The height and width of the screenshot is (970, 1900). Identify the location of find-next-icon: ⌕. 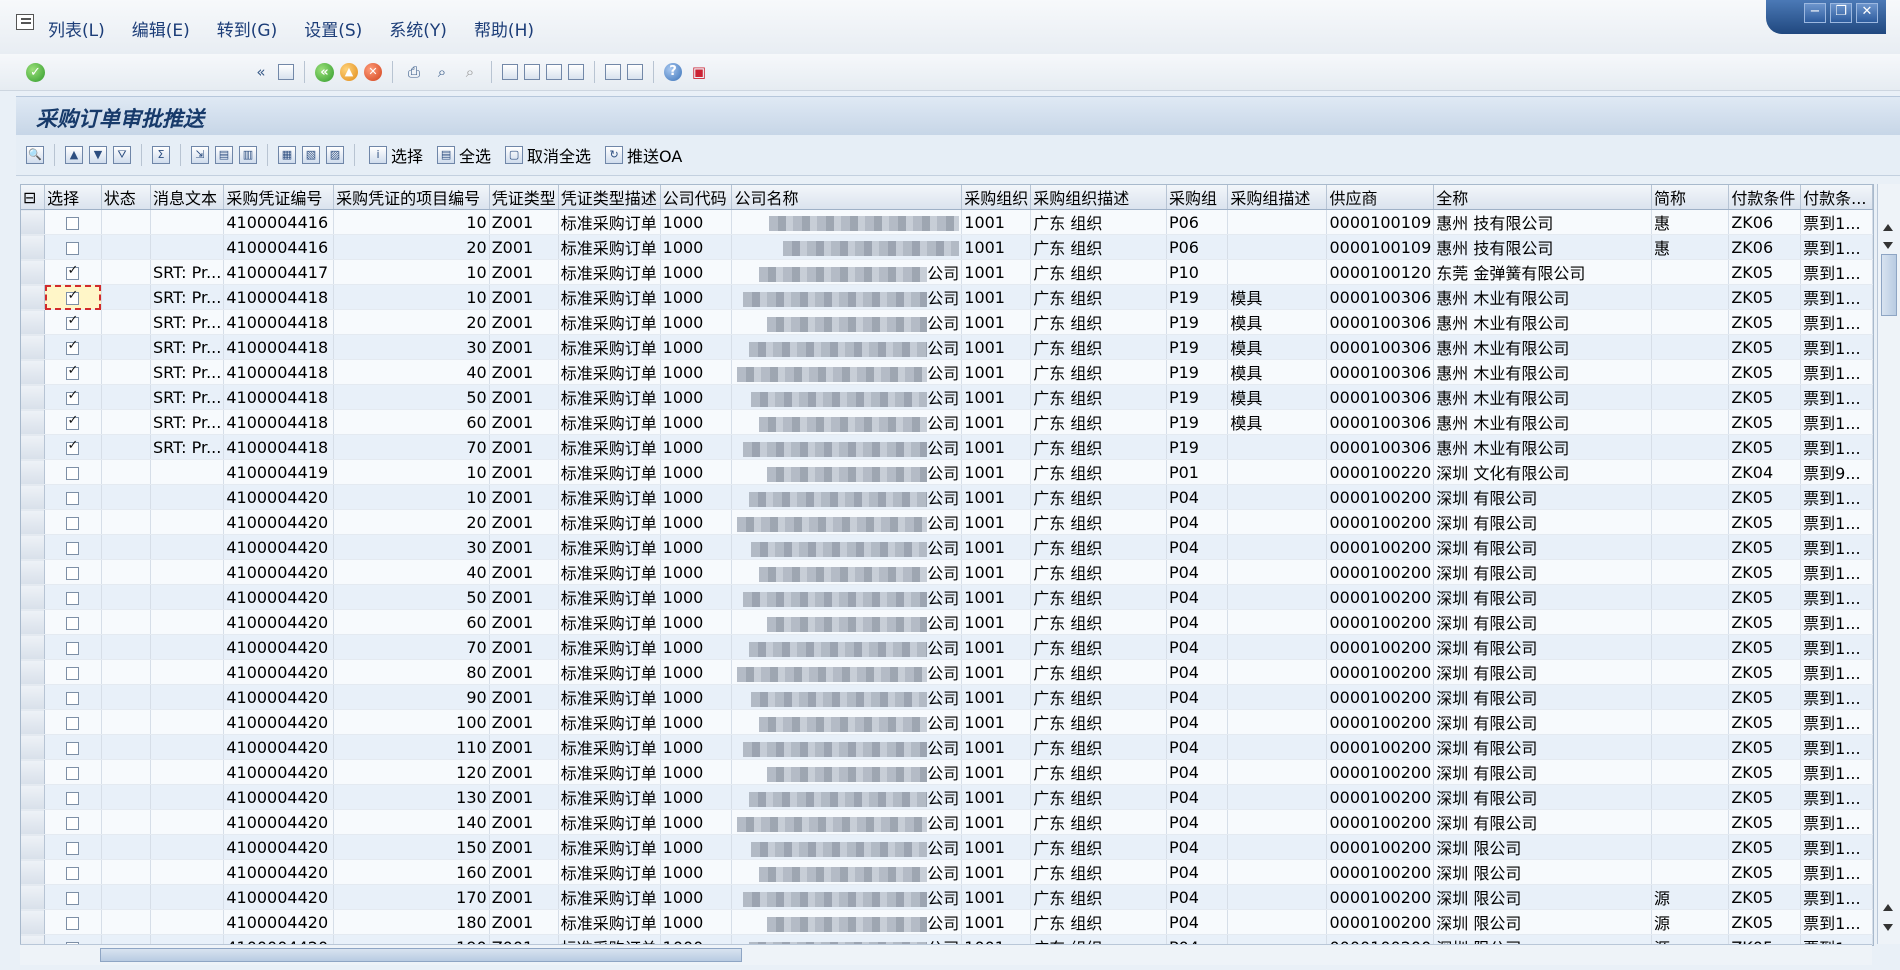
(470, 72).